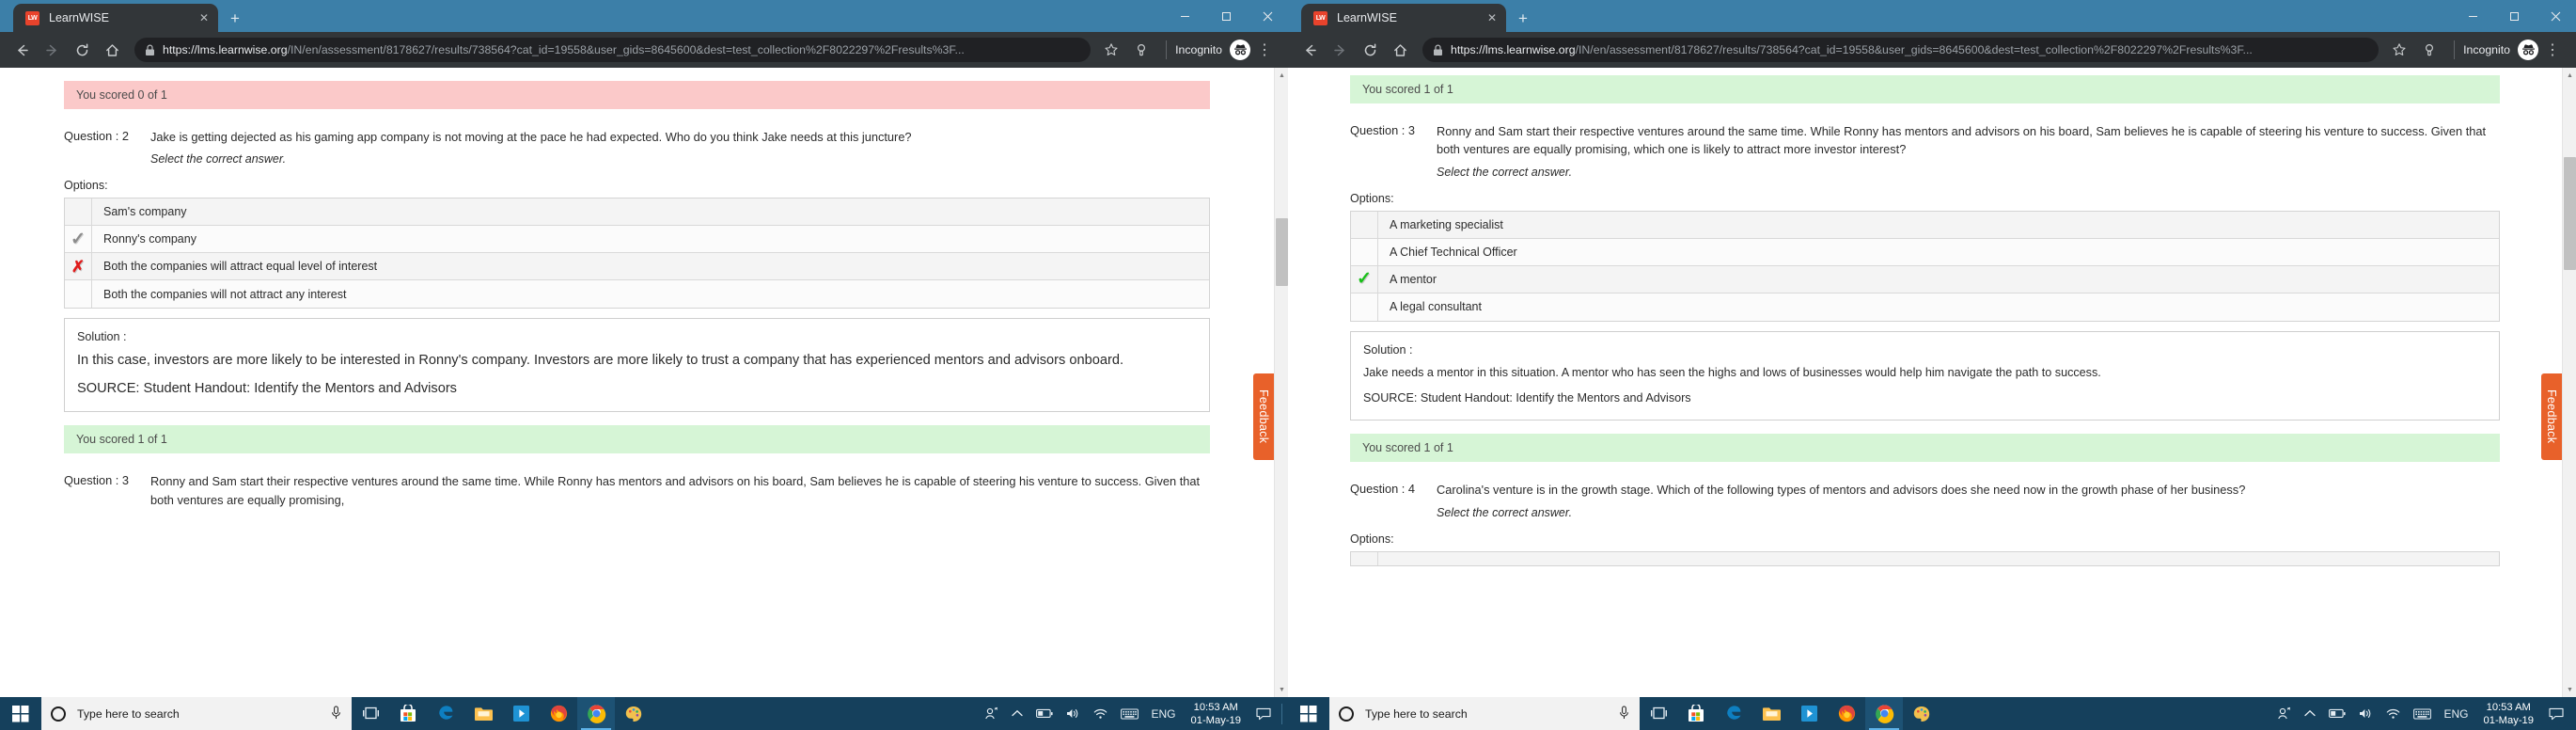 This screenshot has width=2576, height=730. I want to click on feedback-tab-right: Feedback, so click(2551, 416).